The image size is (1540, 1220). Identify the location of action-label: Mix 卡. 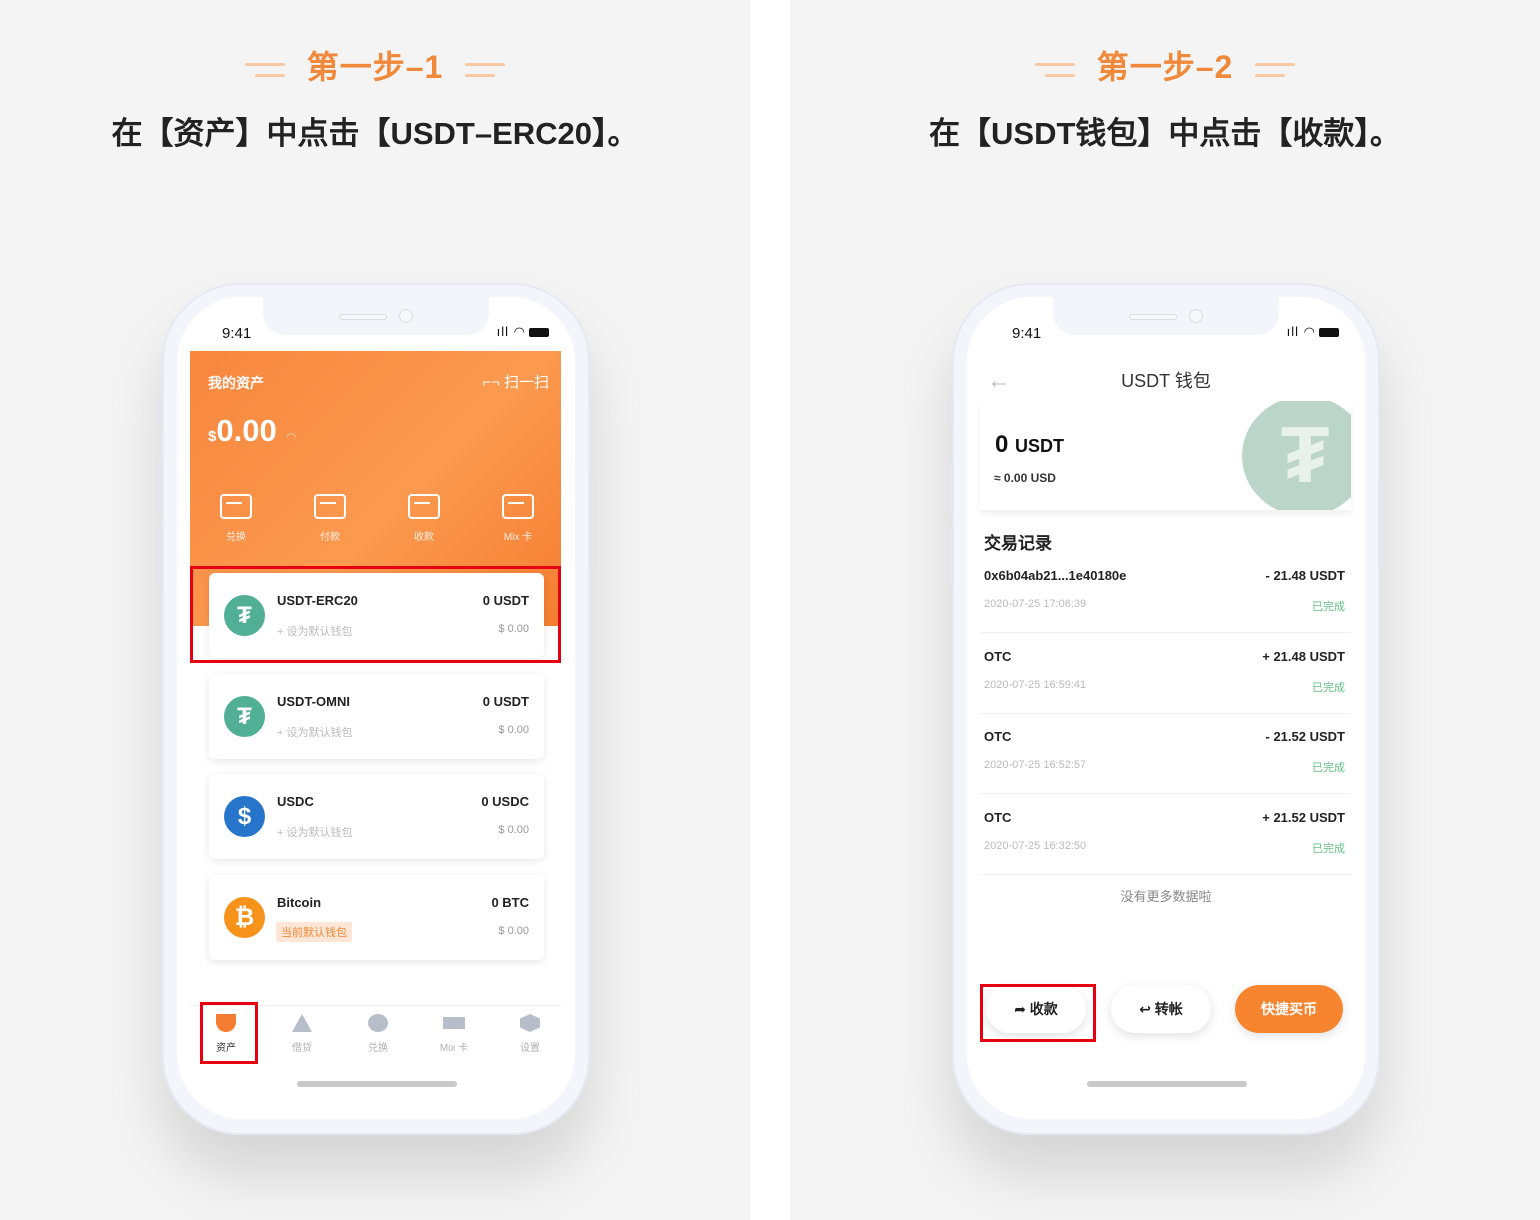
(518, 537).